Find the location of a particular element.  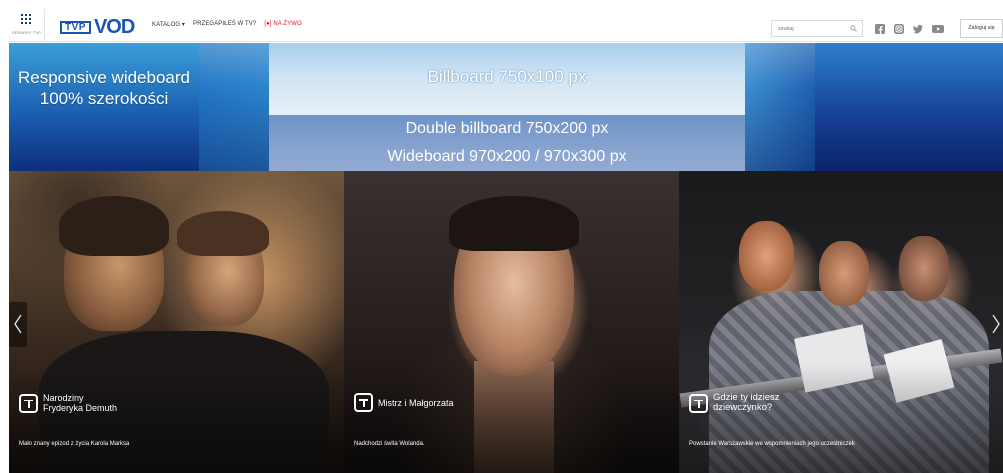

instagram-icon is located at coordinates (899, 27).